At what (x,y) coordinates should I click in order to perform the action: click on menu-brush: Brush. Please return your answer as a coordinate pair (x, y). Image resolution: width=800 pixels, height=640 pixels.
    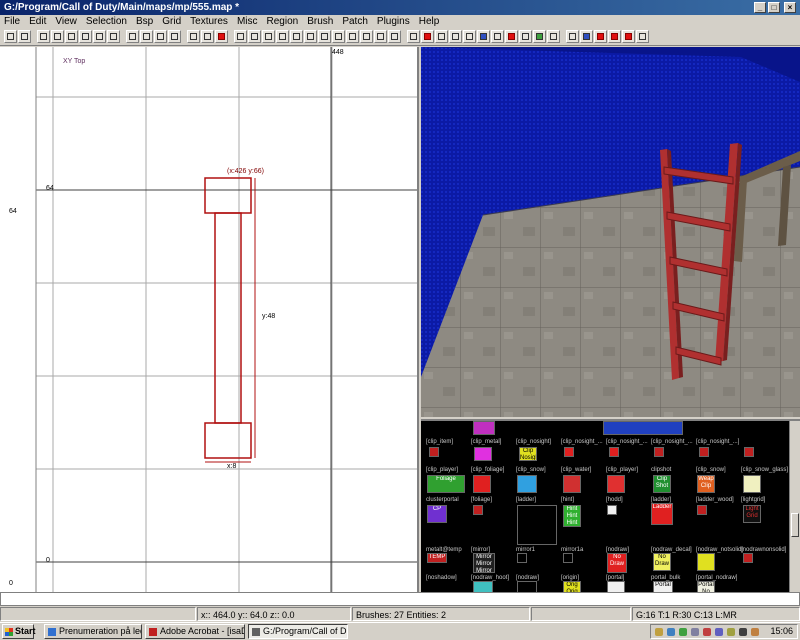
    Looking at the image, I should click on (320, 22).